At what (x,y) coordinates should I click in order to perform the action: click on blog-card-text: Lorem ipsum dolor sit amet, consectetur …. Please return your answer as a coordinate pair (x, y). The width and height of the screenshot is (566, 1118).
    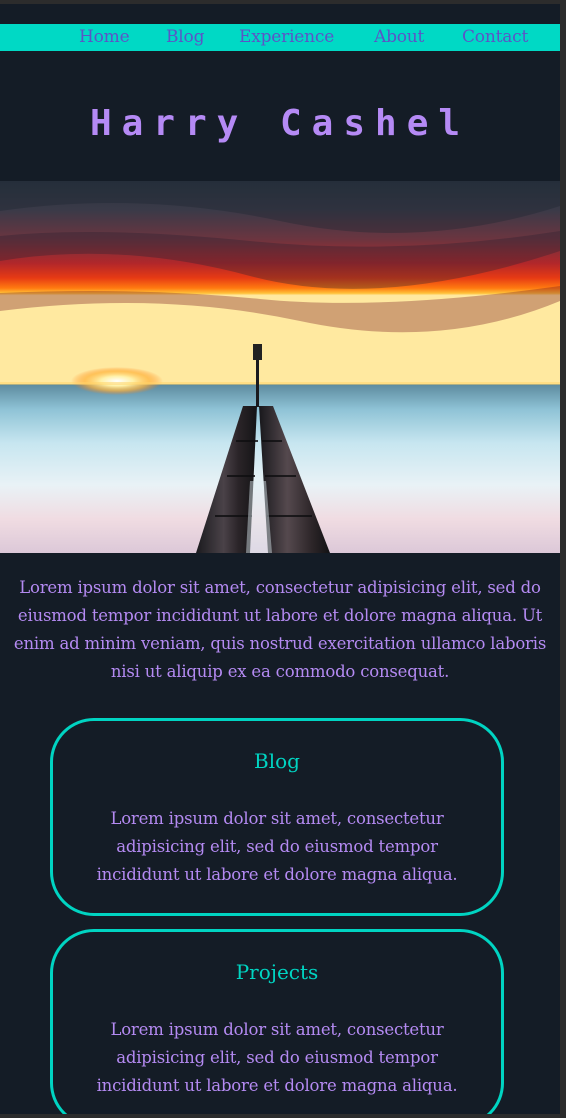
    Looking at the image, I should click on (277, 846).